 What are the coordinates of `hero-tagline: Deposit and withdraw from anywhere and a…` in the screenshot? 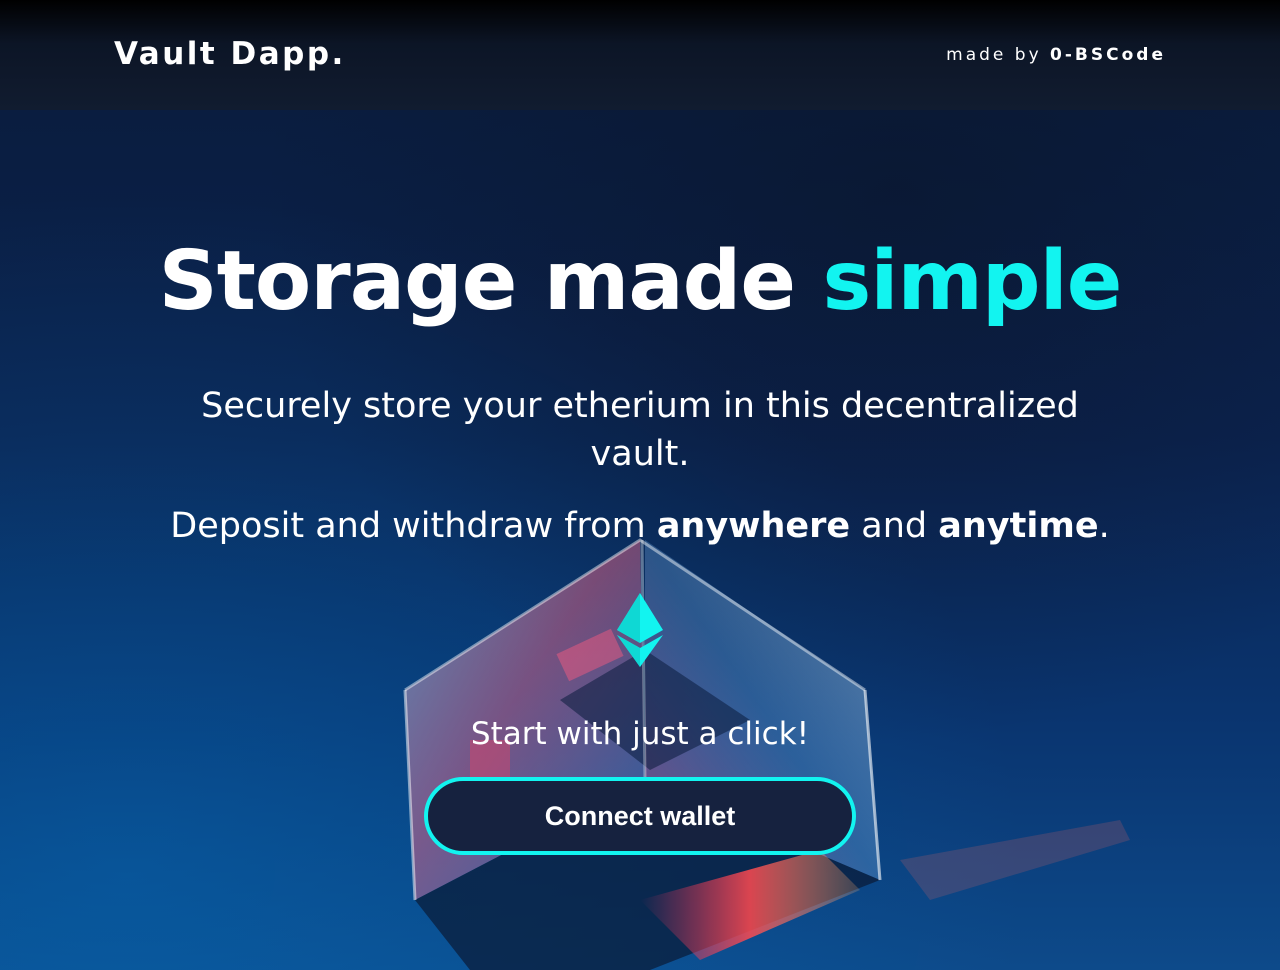 It's located at (640, 526).